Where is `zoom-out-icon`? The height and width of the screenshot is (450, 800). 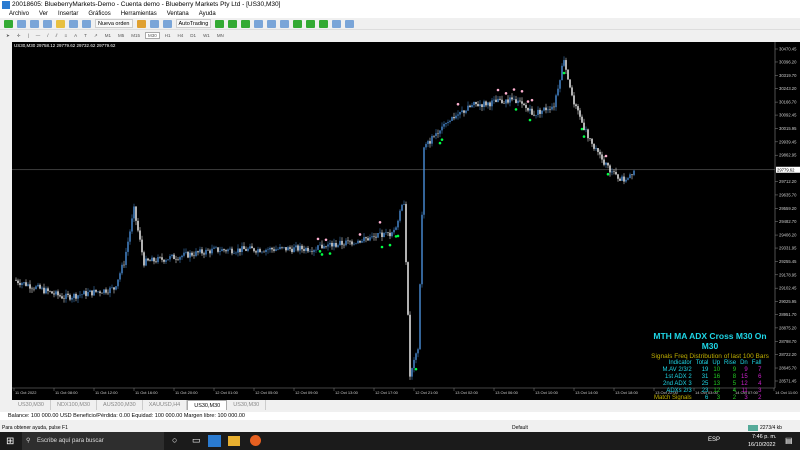
zoom-out-icon is located at coordinates (272, 23).